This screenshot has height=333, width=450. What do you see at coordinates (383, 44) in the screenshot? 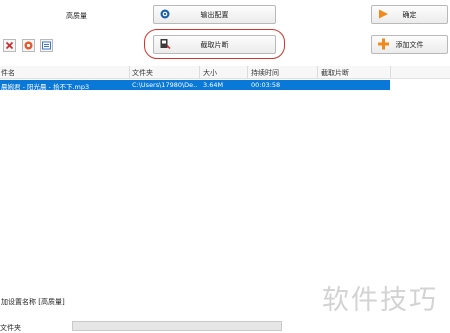
I see `plus-icon` at bounding box center [383, 44].